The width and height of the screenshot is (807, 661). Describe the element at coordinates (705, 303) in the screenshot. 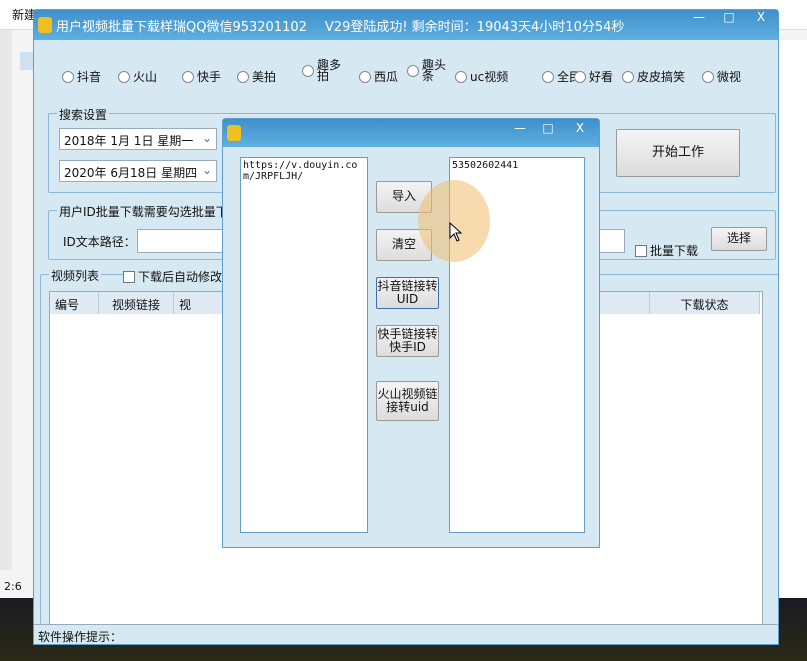

I see `column-header-status: 下载状态` at that location.